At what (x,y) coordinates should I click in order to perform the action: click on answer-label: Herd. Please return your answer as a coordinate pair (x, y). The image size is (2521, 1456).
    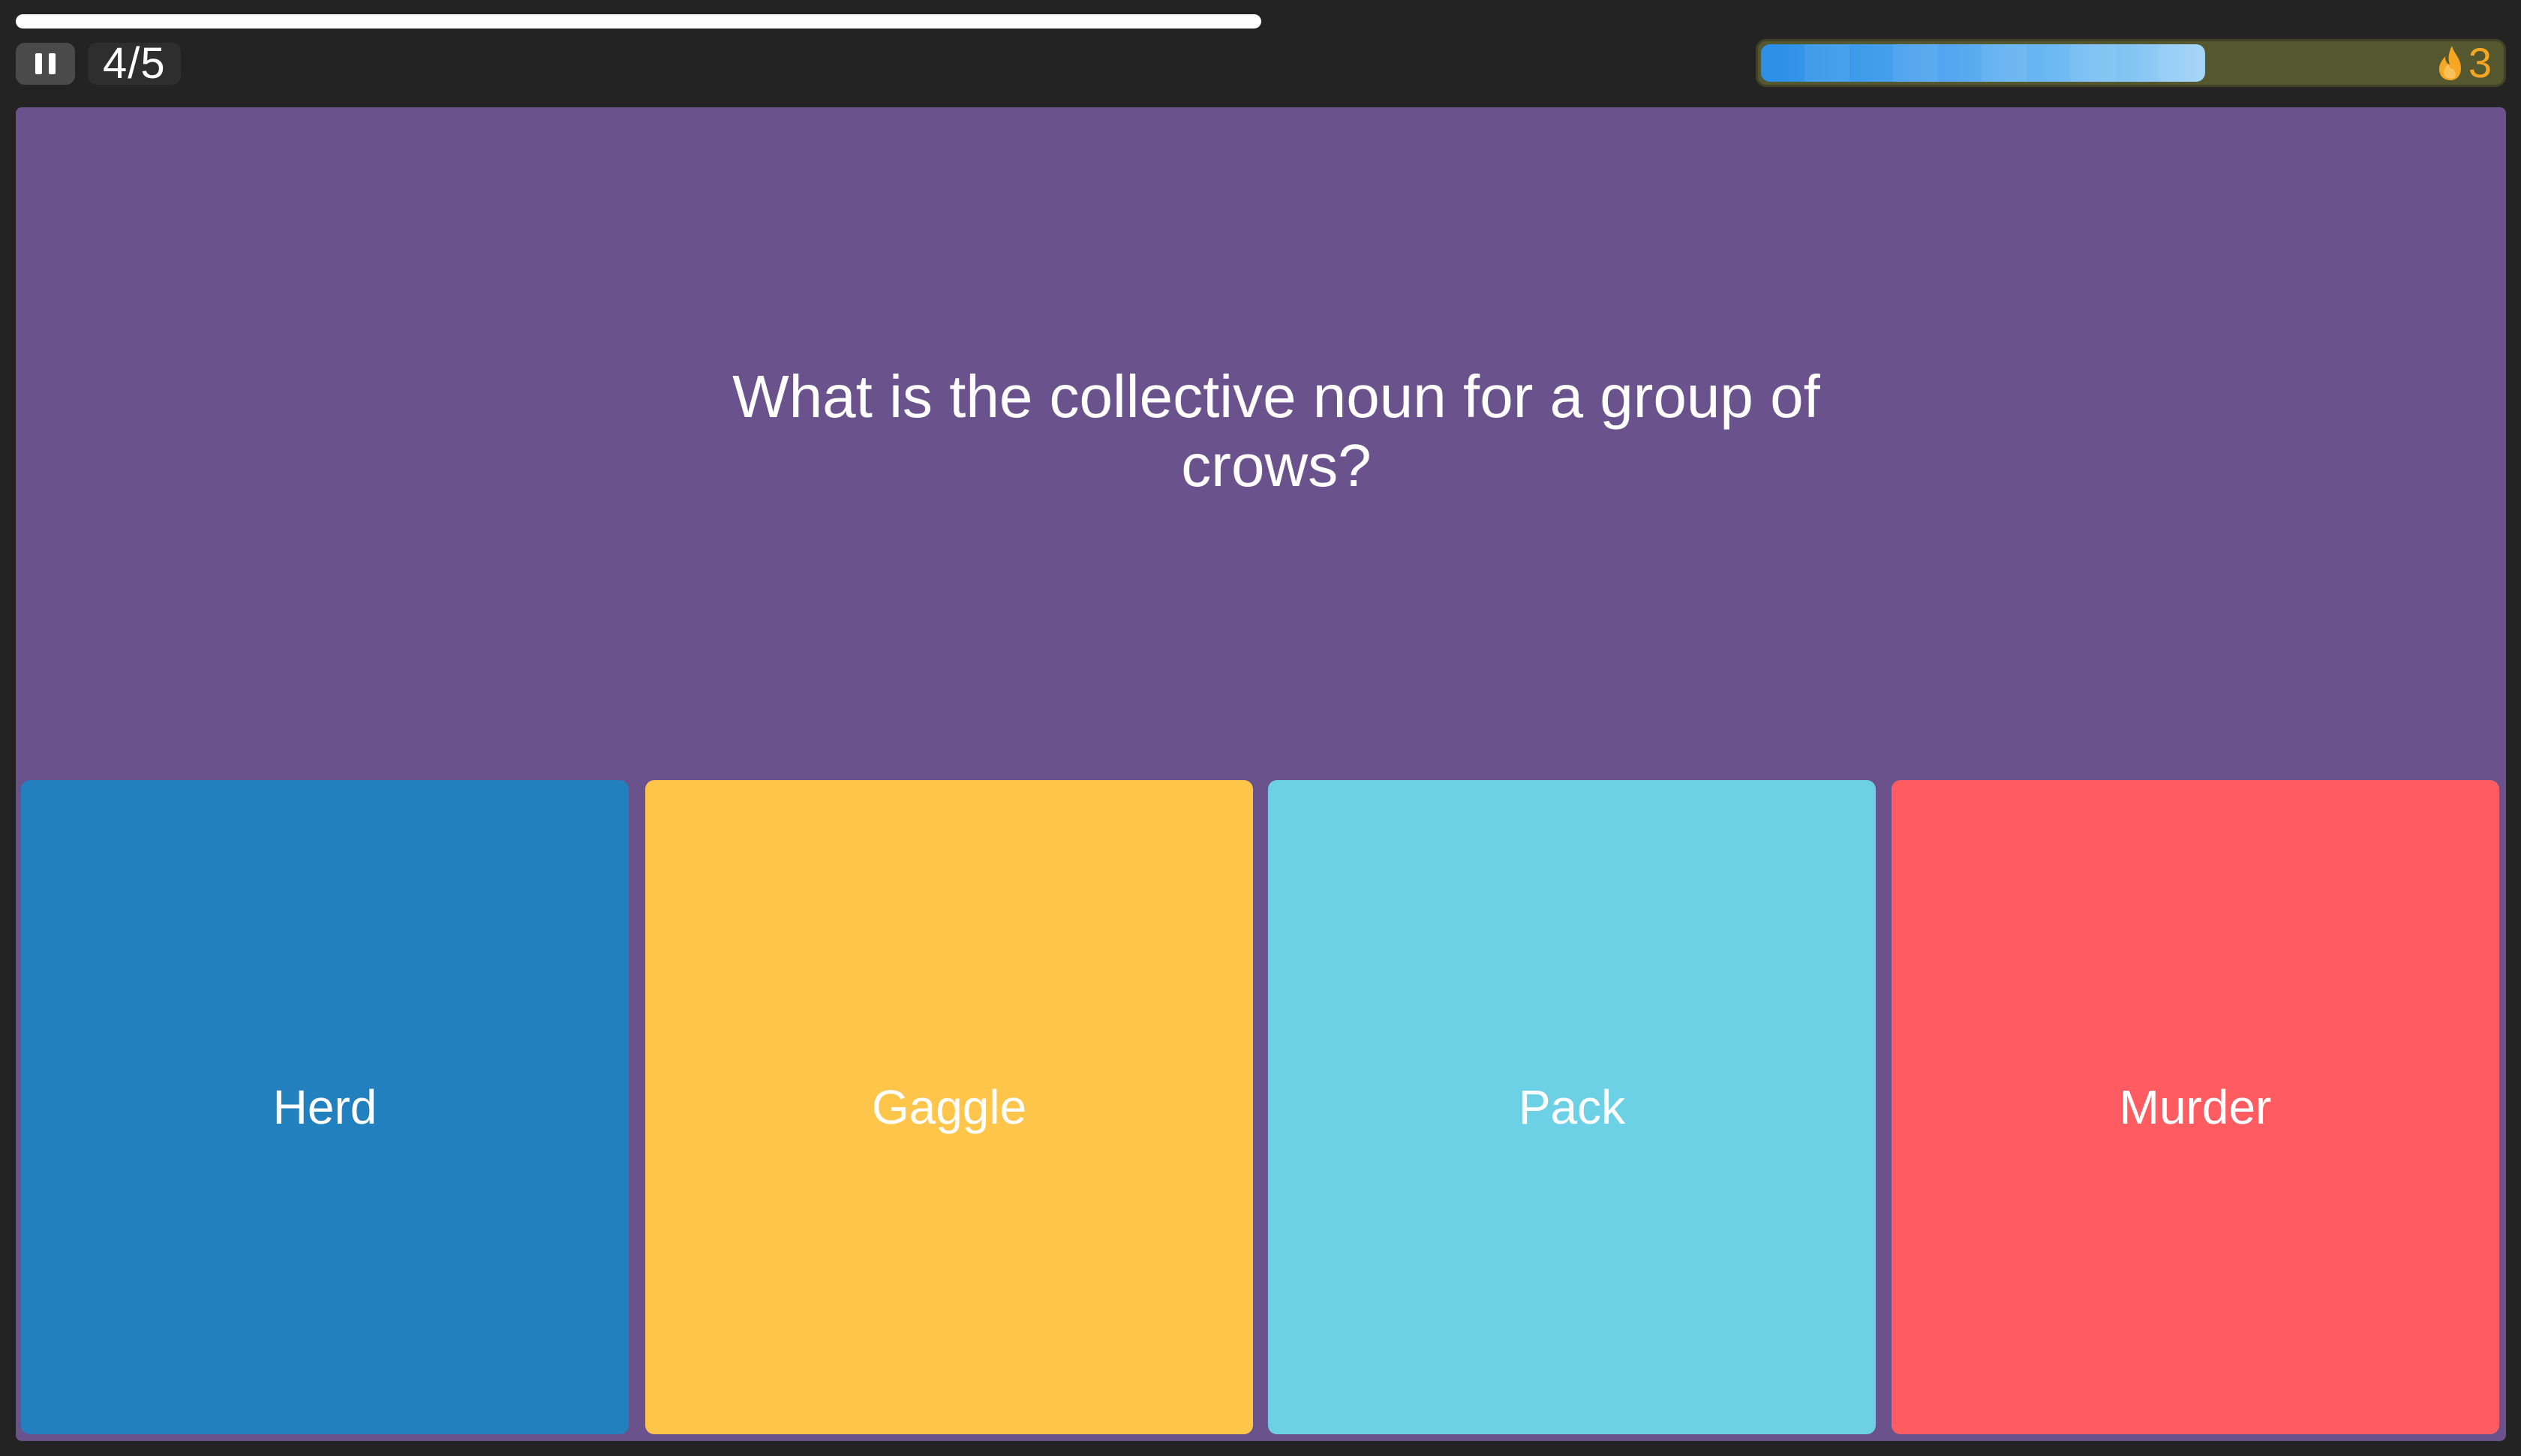
    Looking at the image, I should click on (324, 1107).